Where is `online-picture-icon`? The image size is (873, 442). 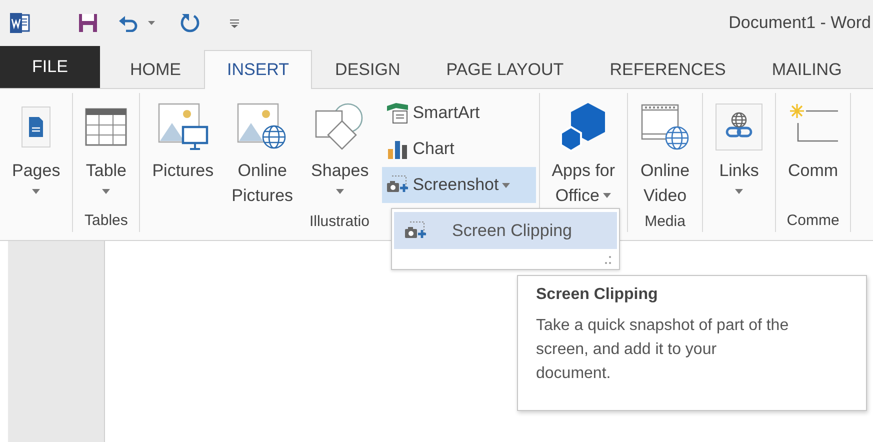 online-picture-icon is located at coordinates (262, 127).